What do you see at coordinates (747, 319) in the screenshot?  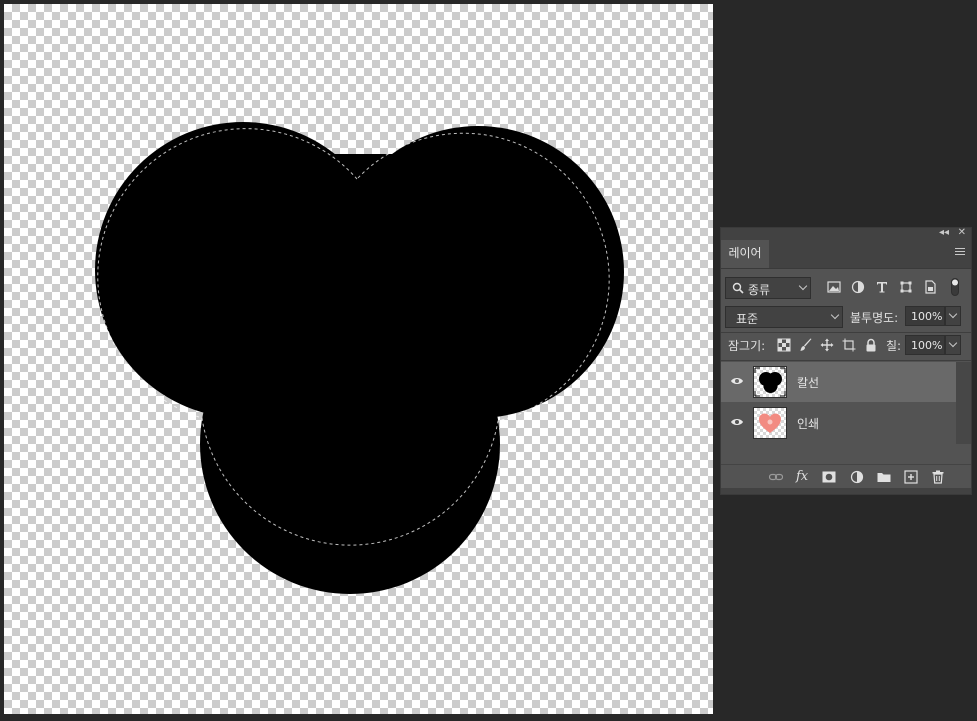 I see `blend-mode-value: 표준` at bounding box center [747, 319].